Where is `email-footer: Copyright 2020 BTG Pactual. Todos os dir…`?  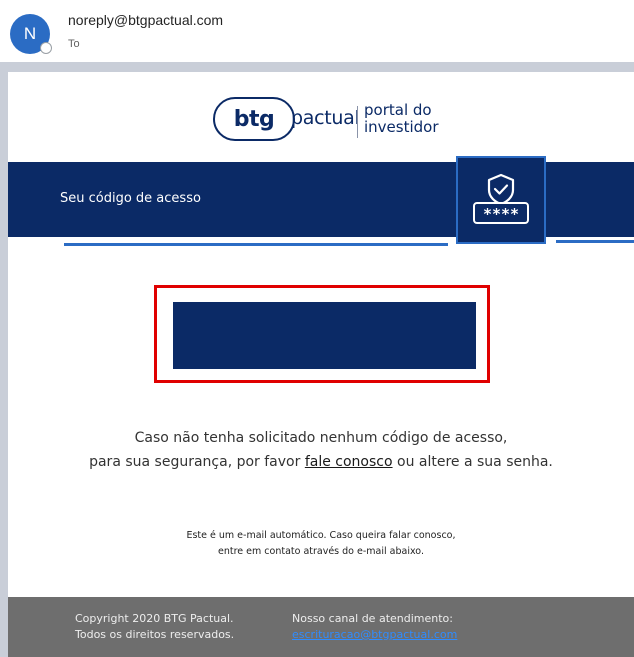 email-footer: Copyright 2020 BTG Pactual. Todos os dir… is located at coordinates (321, 627).